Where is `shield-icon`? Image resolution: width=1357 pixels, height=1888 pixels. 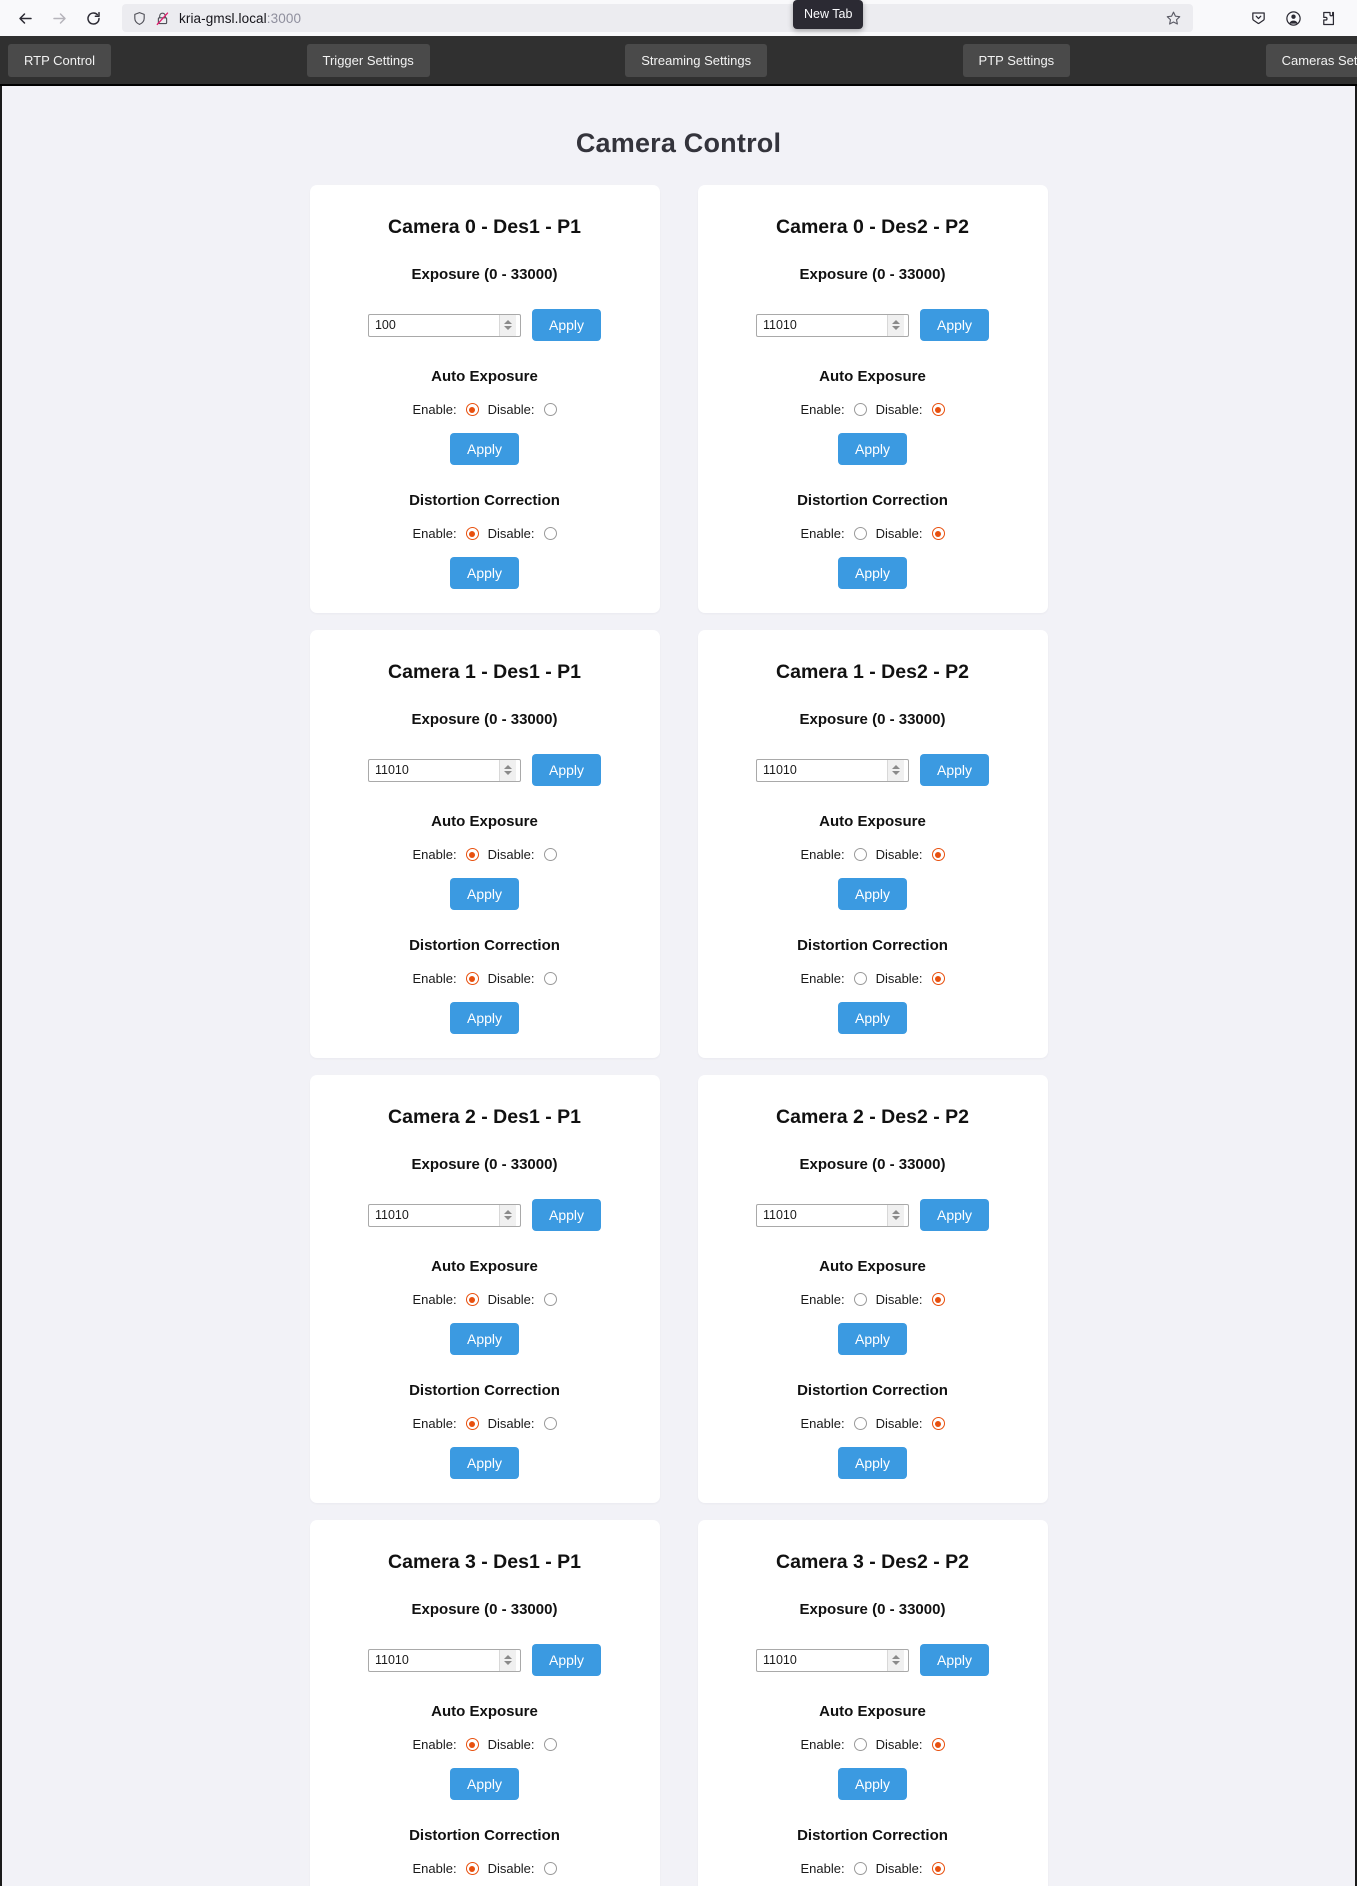 shield-icon is located at coordinates (139, 18).